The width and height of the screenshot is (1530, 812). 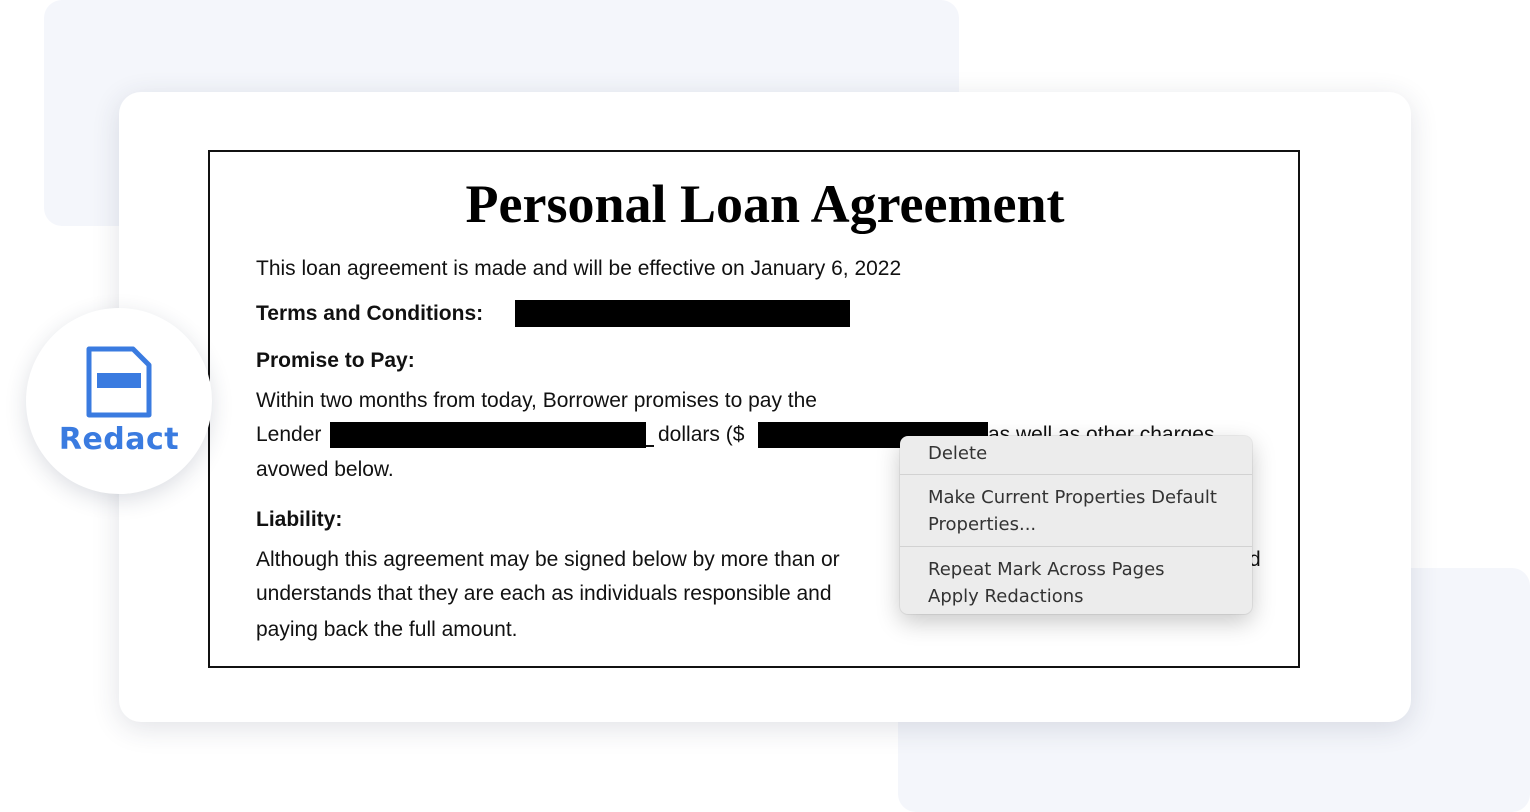 What do you see at coordinates (289, 434) in the screenshot?
I see `lender-label: Lender` at bounding box center [289, 434].